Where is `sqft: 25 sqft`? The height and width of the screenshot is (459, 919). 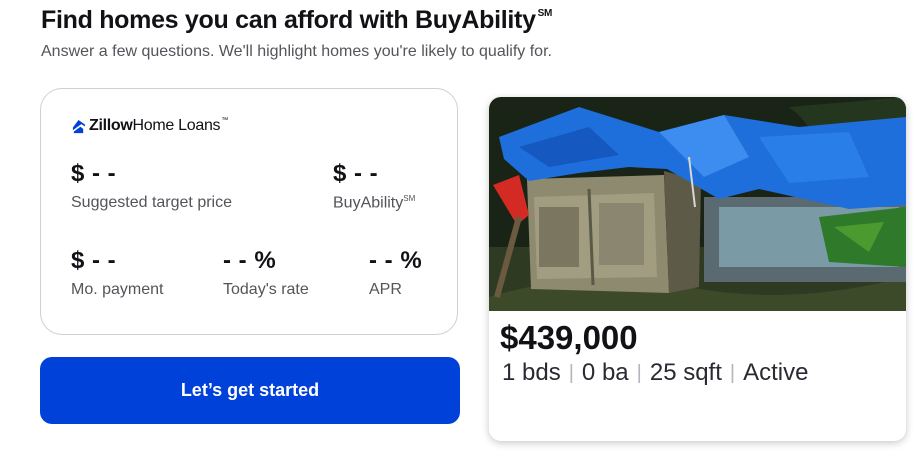 sqft: 25 sqft is located at coordinates (685, 372).